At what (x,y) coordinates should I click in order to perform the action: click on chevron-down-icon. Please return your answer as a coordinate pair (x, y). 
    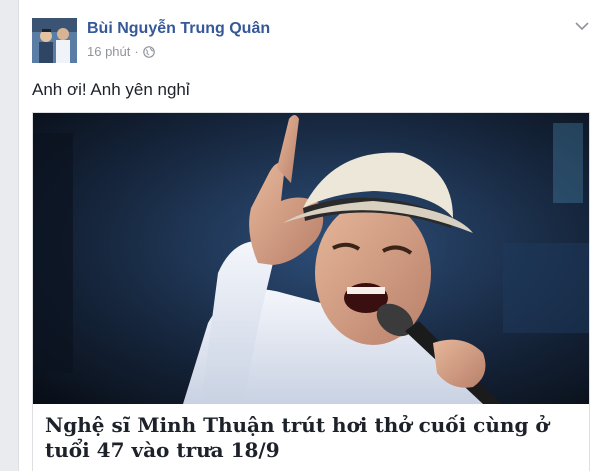
    Looking at the image, I should click on (582, 24).